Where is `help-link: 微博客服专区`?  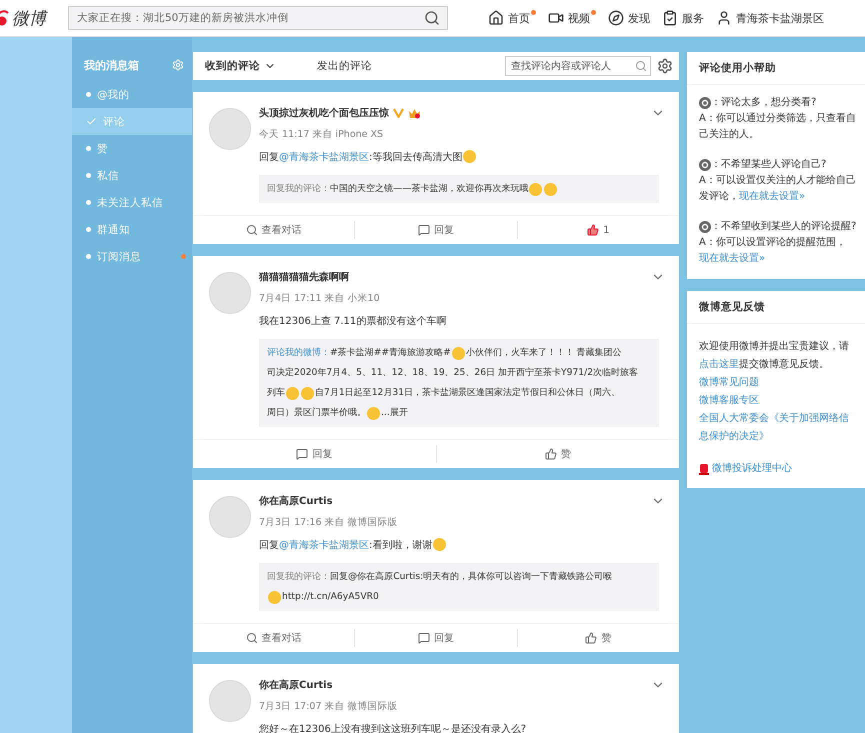
help-link: 微博客服专区 is located at coordinates (778, 401).